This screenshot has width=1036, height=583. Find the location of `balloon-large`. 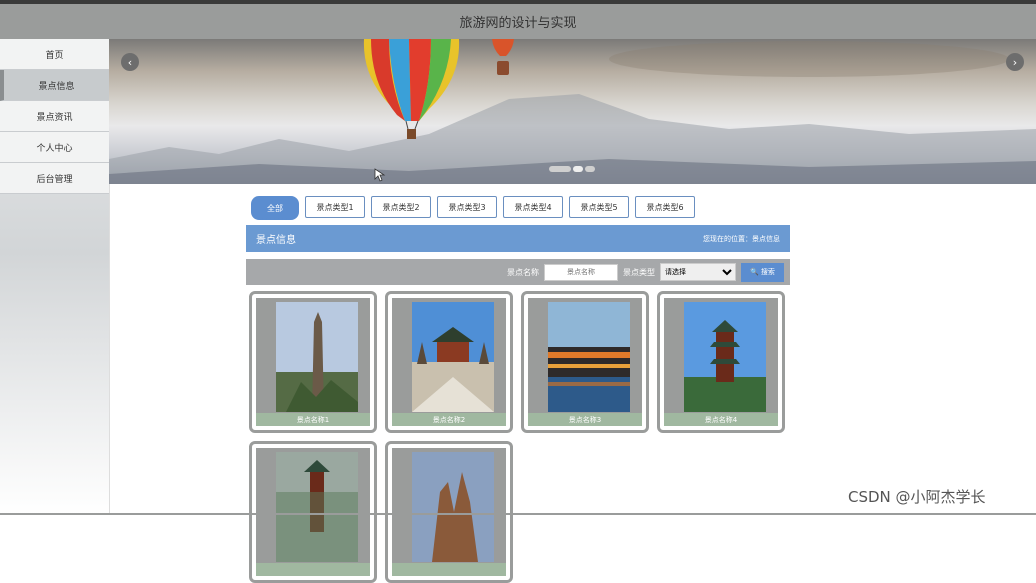

balloon-large is located at coordinates (411, 89).